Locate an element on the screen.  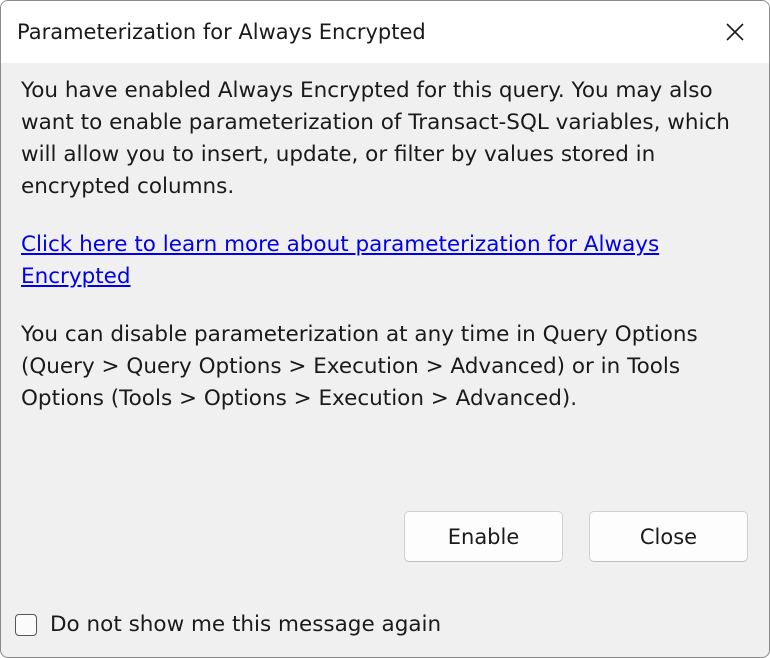
dont-show-again-label: Do not show me this message again is located at coordinates (245, 624).